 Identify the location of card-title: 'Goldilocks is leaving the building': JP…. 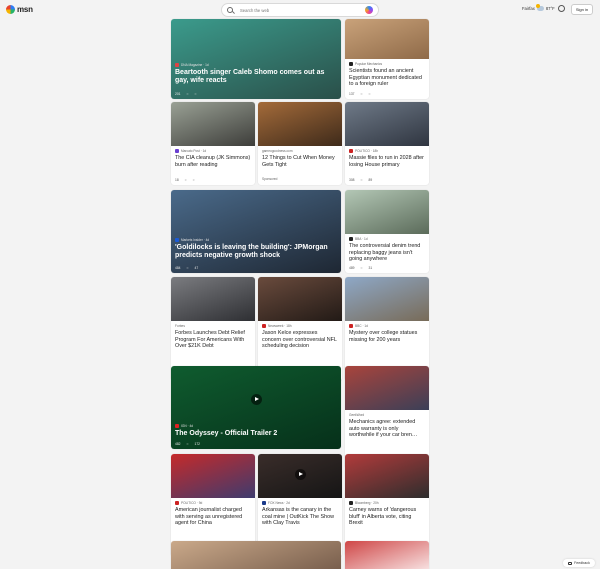
(256, 252).